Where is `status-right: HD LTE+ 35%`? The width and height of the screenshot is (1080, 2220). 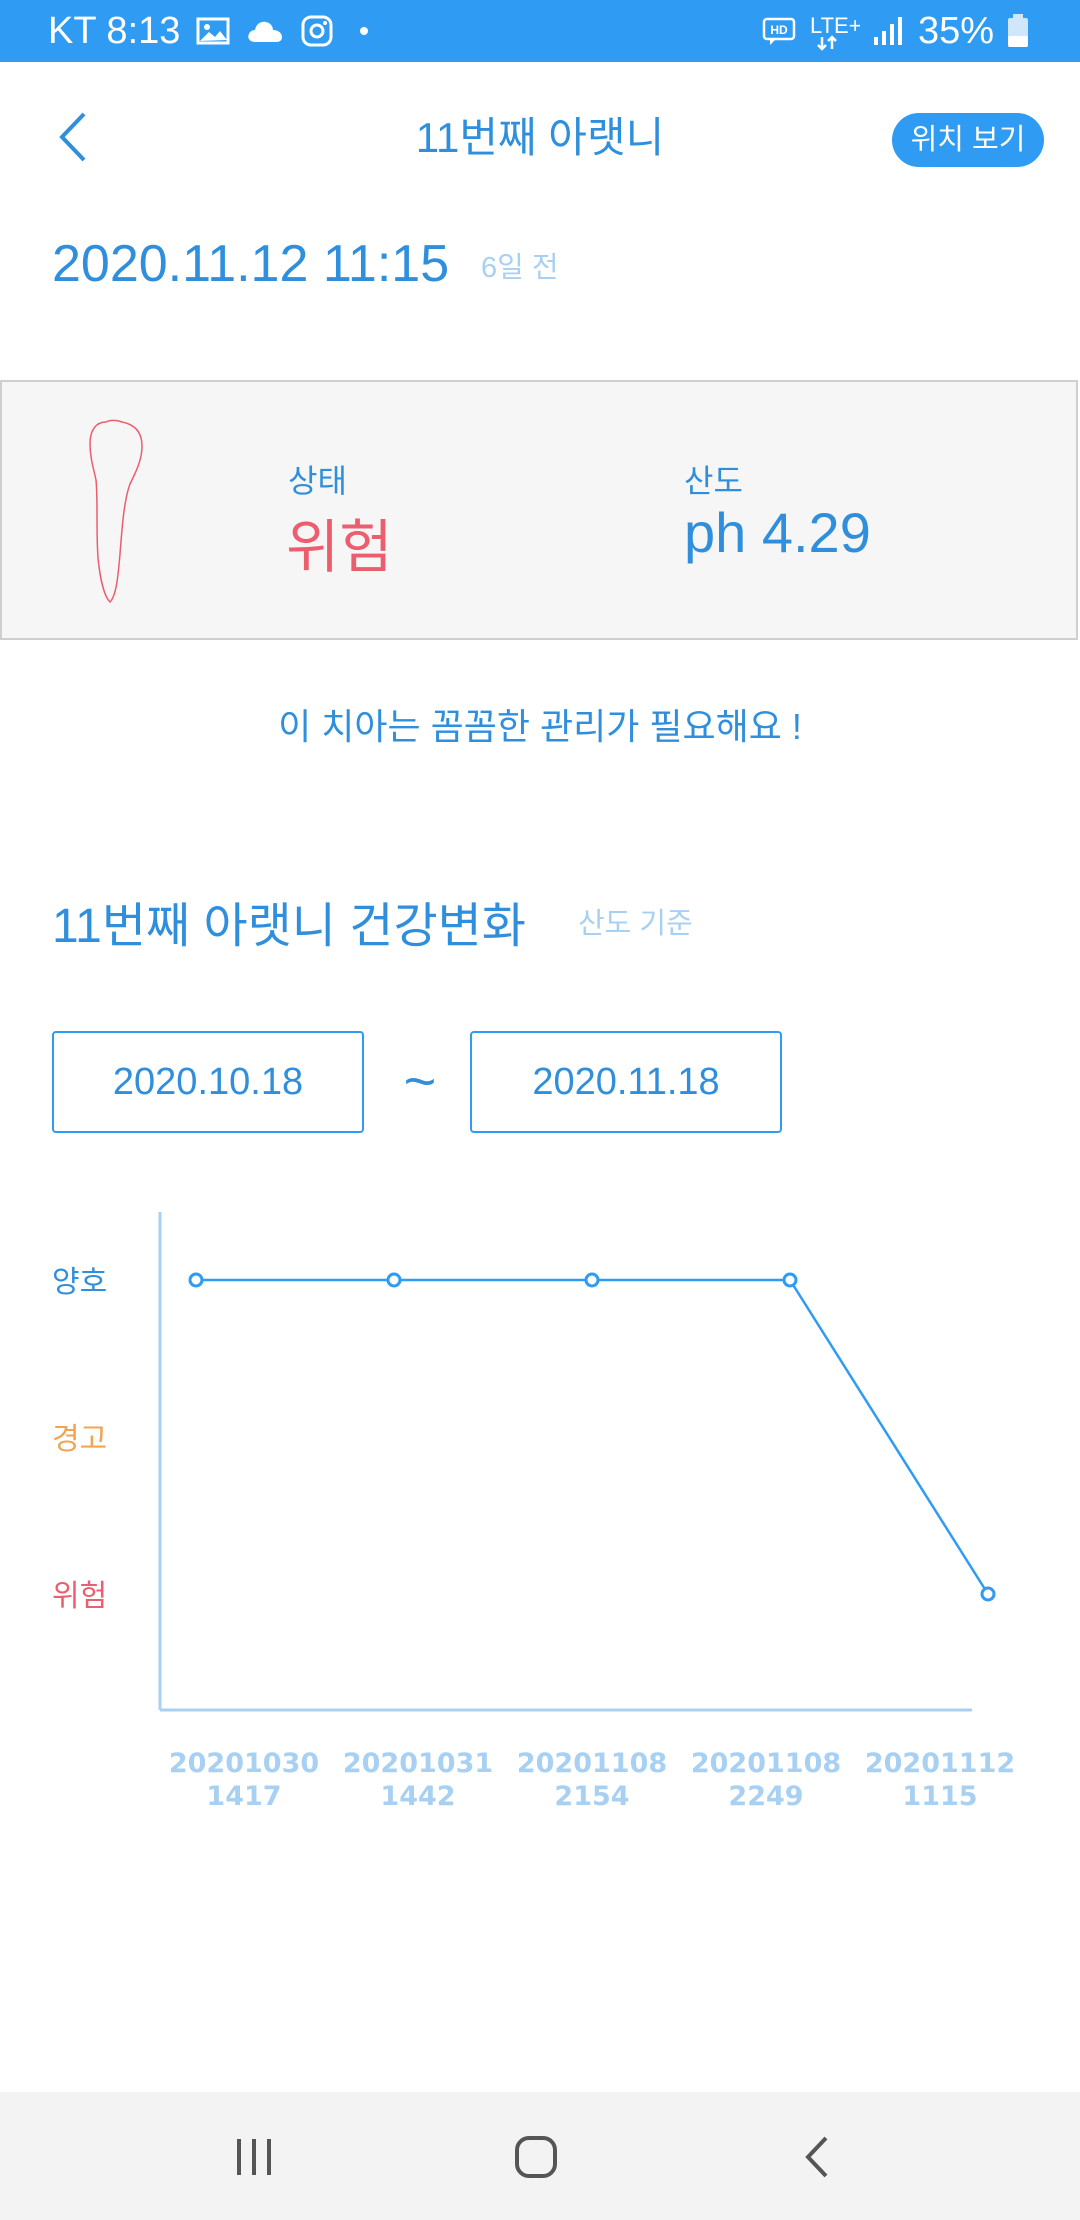 status-right: HD LTE+ 35% is located at coordinates (896, 31).